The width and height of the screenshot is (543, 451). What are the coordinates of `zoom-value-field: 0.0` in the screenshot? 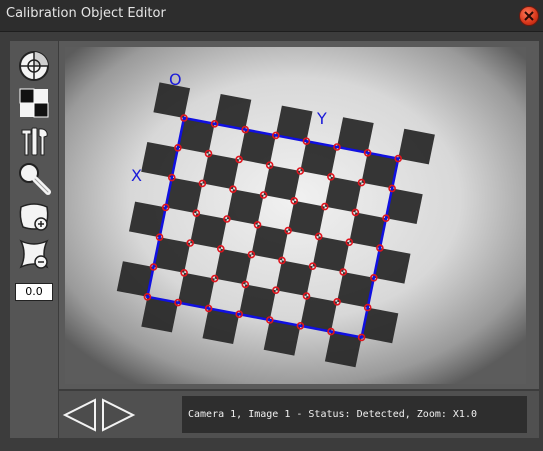 It's located at (34, 292).